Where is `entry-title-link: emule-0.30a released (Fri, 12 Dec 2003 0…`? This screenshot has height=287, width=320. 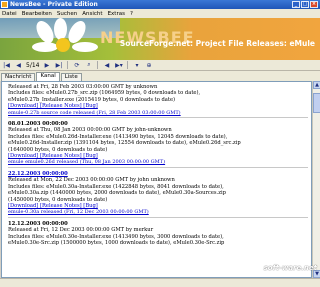 entry-title-link: emule-0.30a released (Fri, 12 Dec 2003 0… is located at coordinates (158, 213).